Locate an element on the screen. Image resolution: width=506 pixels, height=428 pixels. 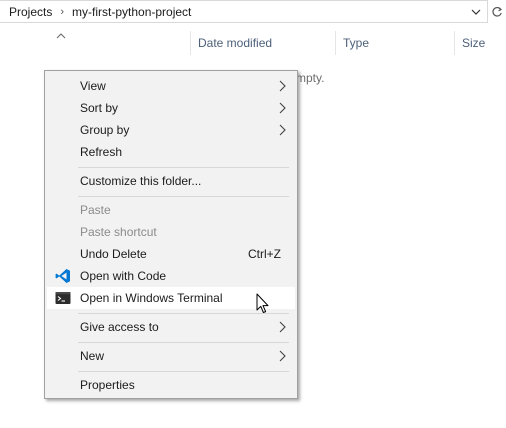
menu-item-label: View is located at coordinates (93, 86).